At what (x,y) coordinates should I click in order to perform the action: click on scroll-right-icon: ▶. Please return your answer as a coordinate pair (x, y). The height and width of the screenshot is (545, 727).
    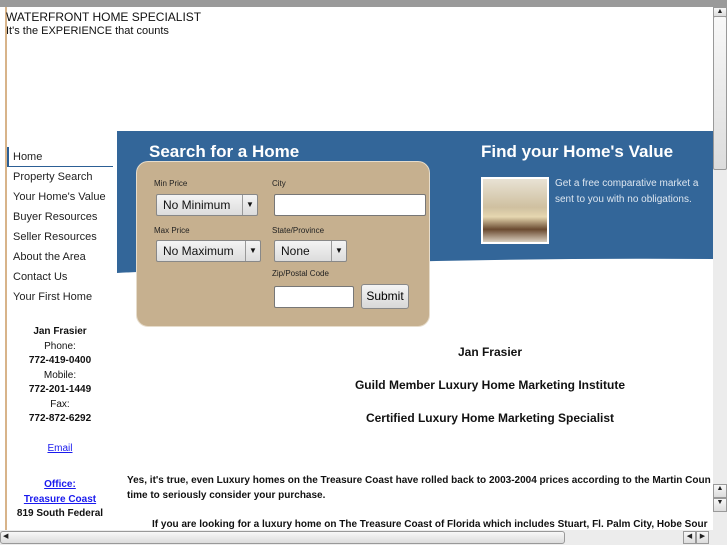
    Looking at the image, I should click on (702, 537).